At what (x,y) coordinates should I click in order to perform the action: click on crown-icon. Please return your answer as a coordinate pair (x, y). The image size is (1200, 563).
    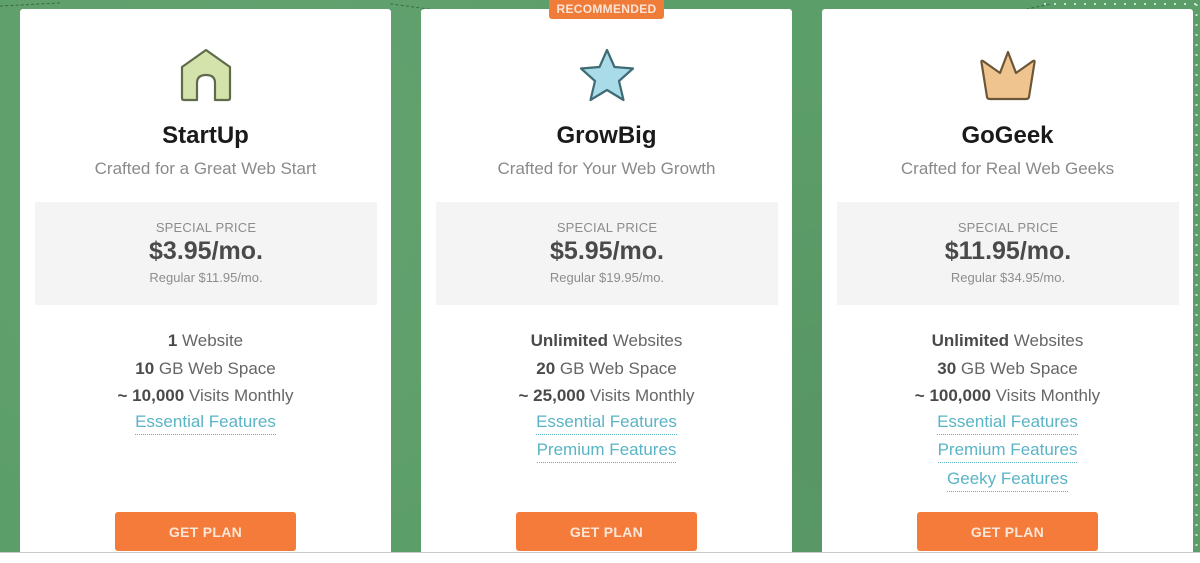
    Looking at the image, I should click on (1007, 77).